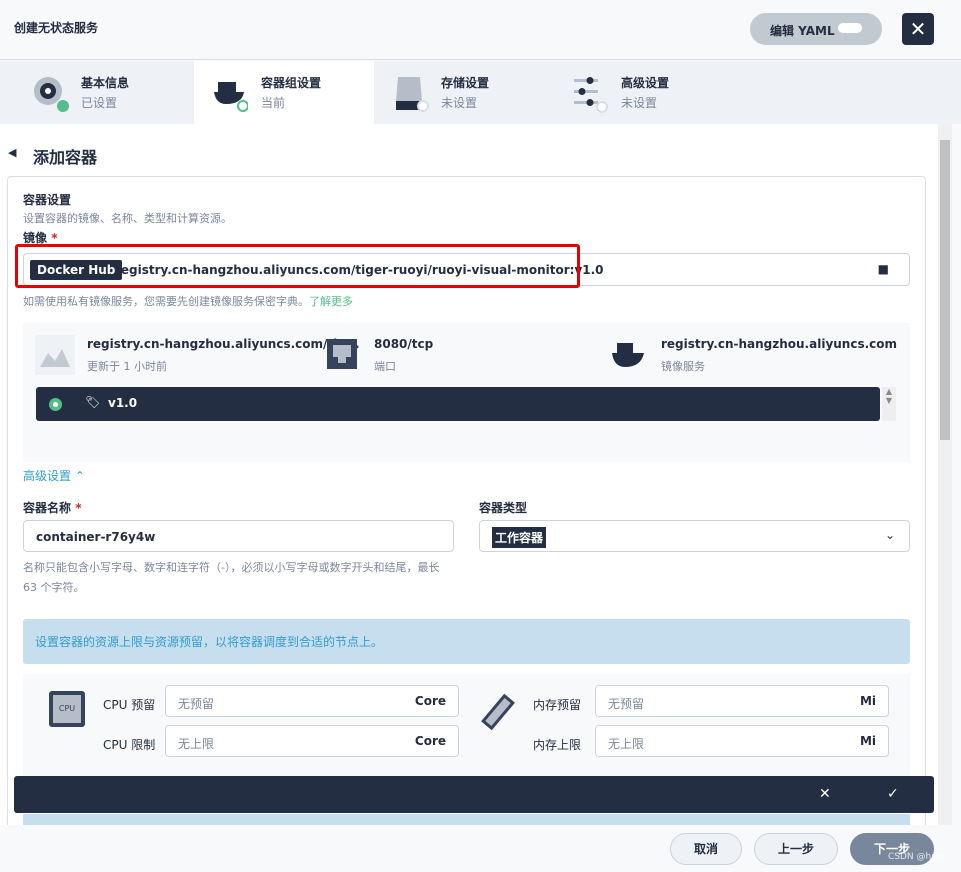 The image size is (961, 872). What do you see at coordinates (297, 266) in the screenshot?
I see `highlight-box` at bounding box center [297, 266].